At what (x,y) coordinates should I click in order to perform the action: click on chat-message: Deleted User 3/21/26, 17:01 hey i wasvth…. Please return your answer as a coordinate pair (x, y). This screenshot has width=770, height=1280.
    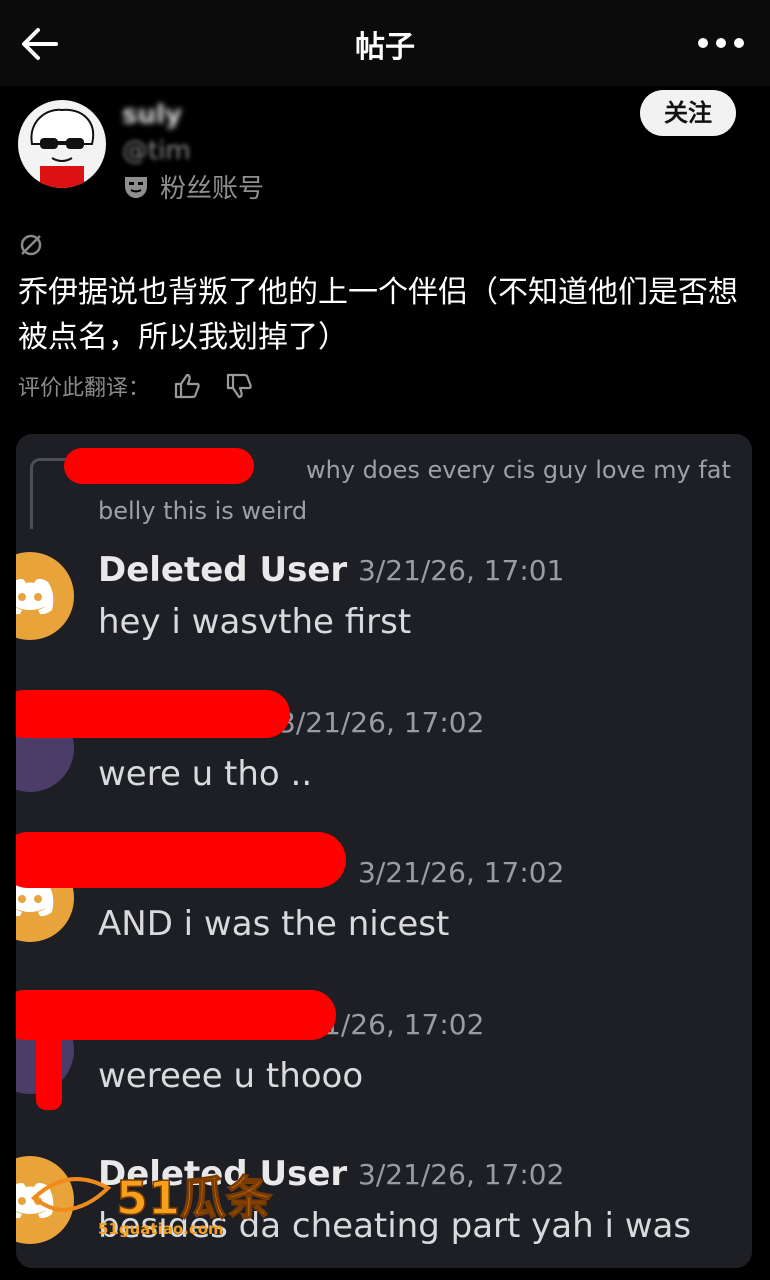
    Looking at the image, I should click on (384, 613).